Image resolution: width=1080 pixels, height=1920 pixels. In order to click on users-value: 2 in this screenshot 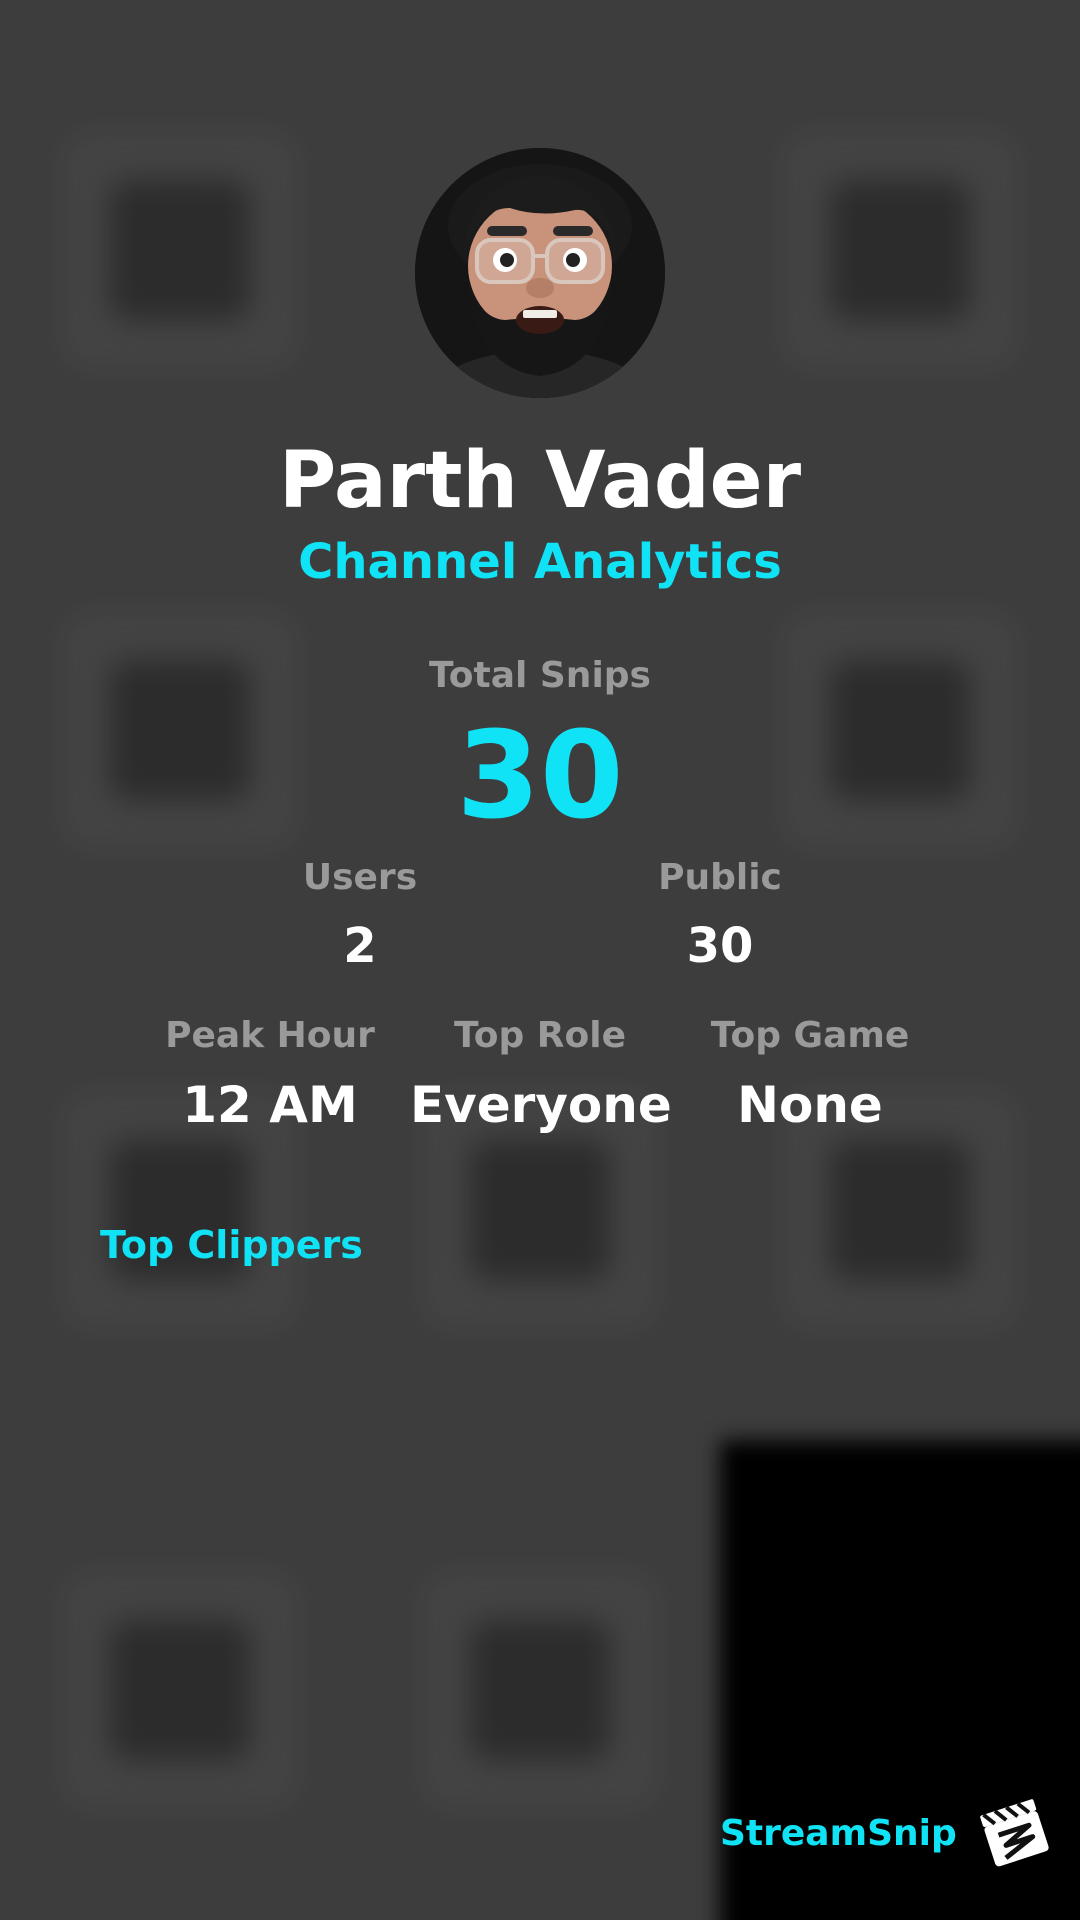, I will do `click(360, 946)`.